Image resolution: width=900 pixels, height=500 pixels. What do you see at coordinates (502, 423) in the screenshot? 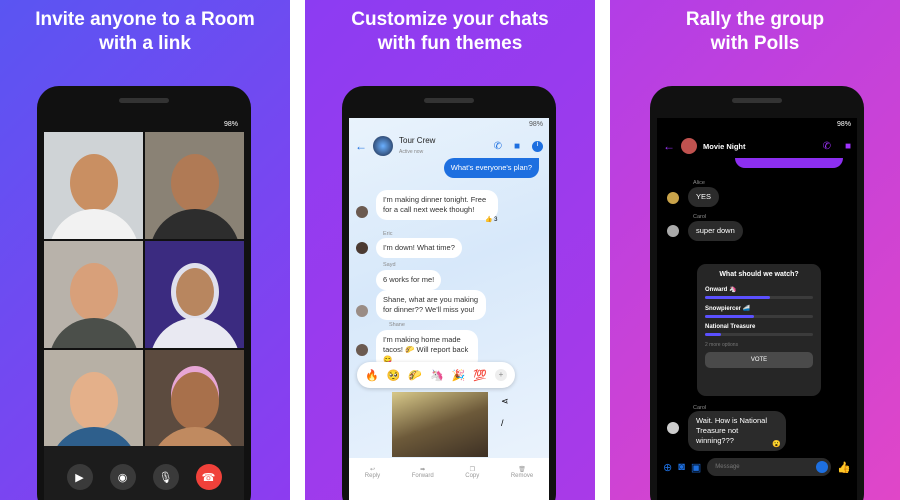
I see `pin-icon: /` at bounding box center [502, 423].